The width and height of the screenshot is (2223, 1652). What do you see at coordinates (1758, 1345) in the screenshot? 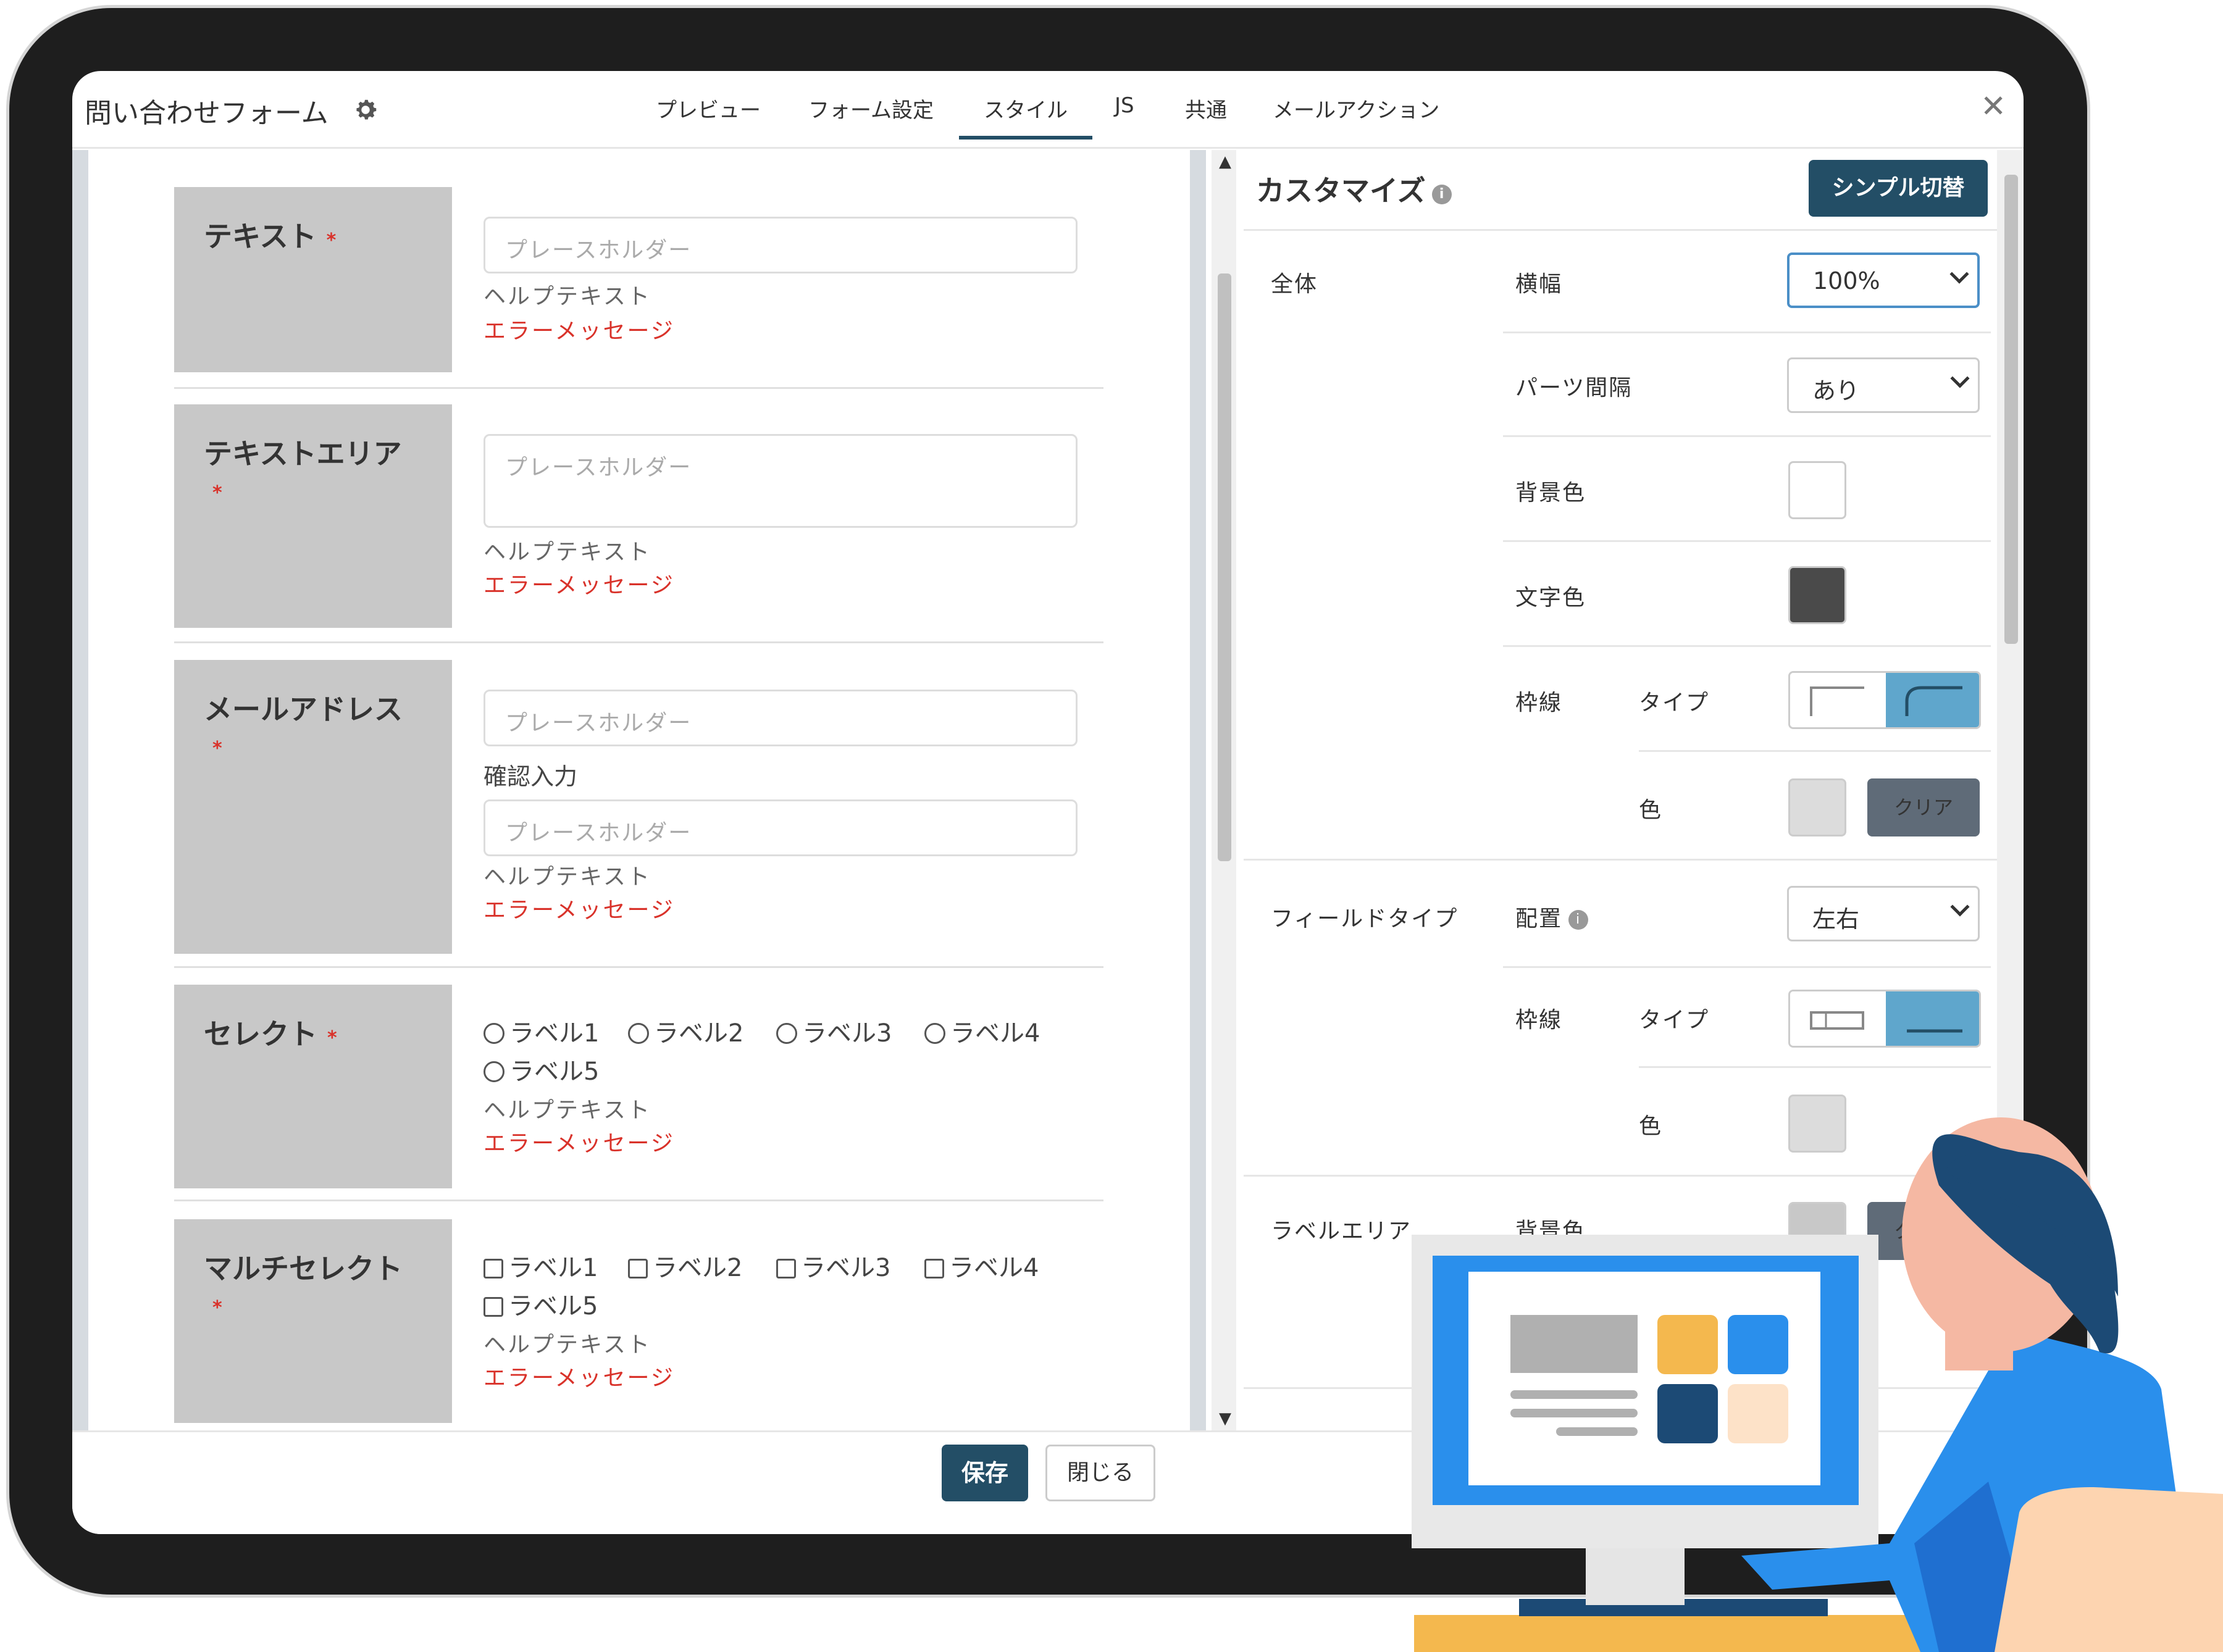
I see `tile-blue` at bounding box center [1758, 1345].